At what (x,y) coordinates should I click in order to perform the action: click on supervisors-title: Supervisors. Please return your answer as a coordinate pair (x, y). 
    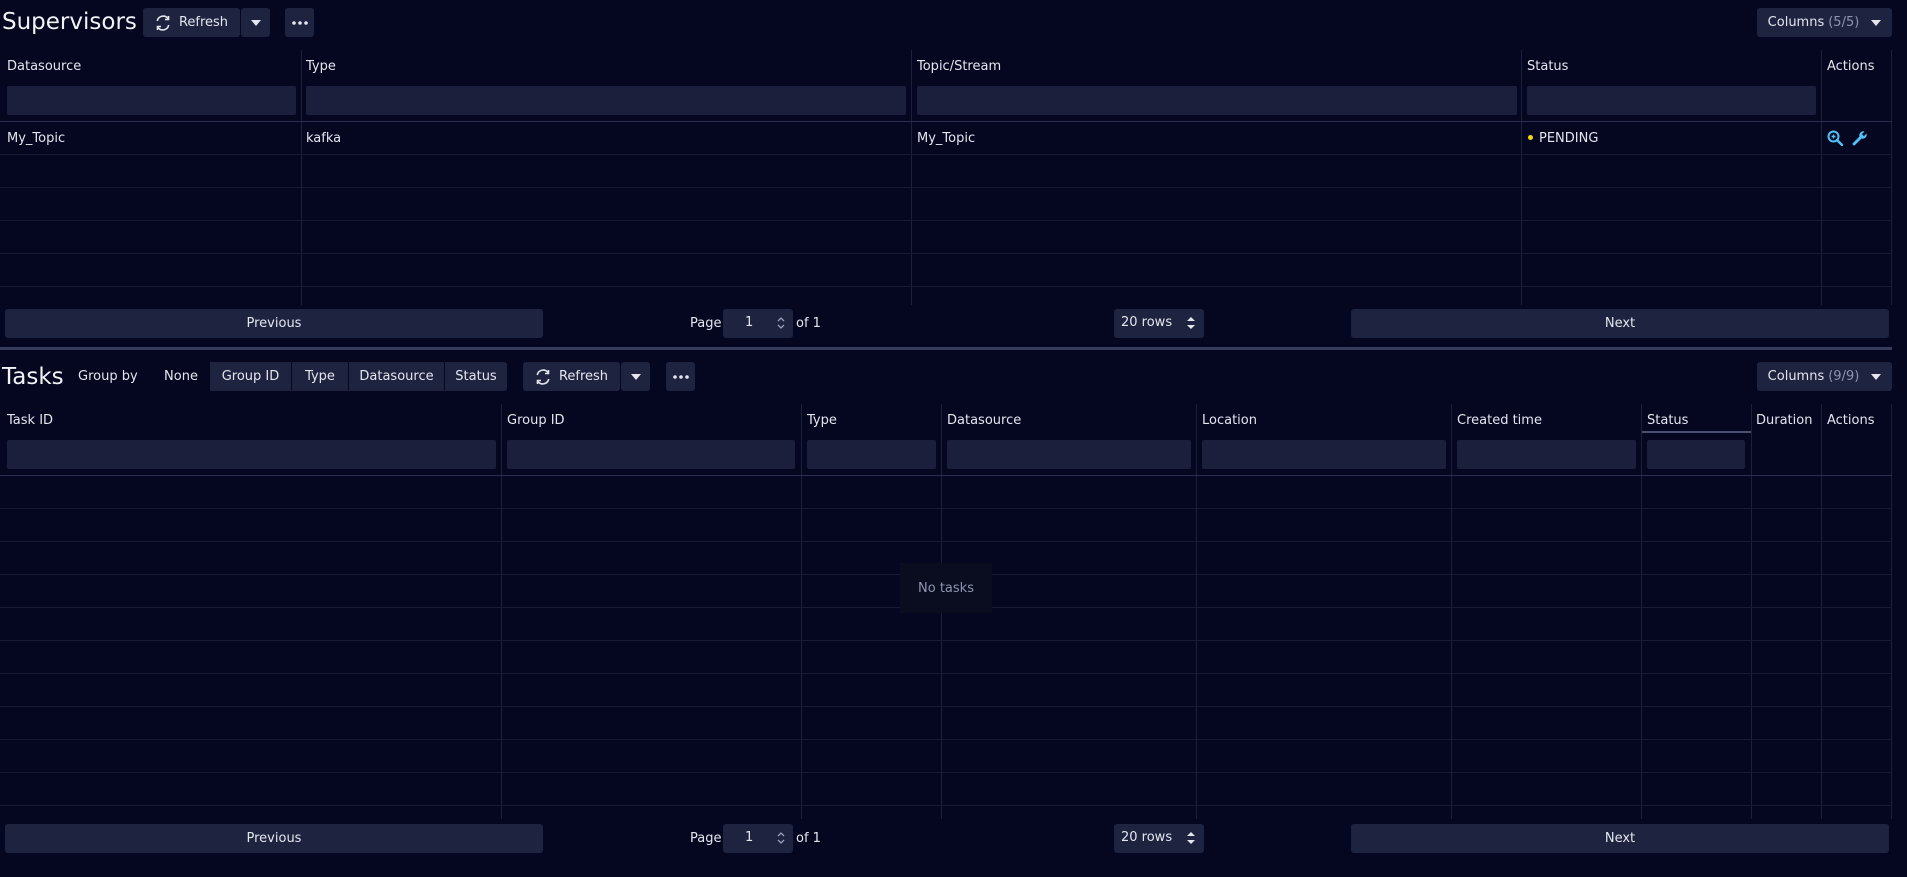
    Looking at the image, I should click on (69, 22).